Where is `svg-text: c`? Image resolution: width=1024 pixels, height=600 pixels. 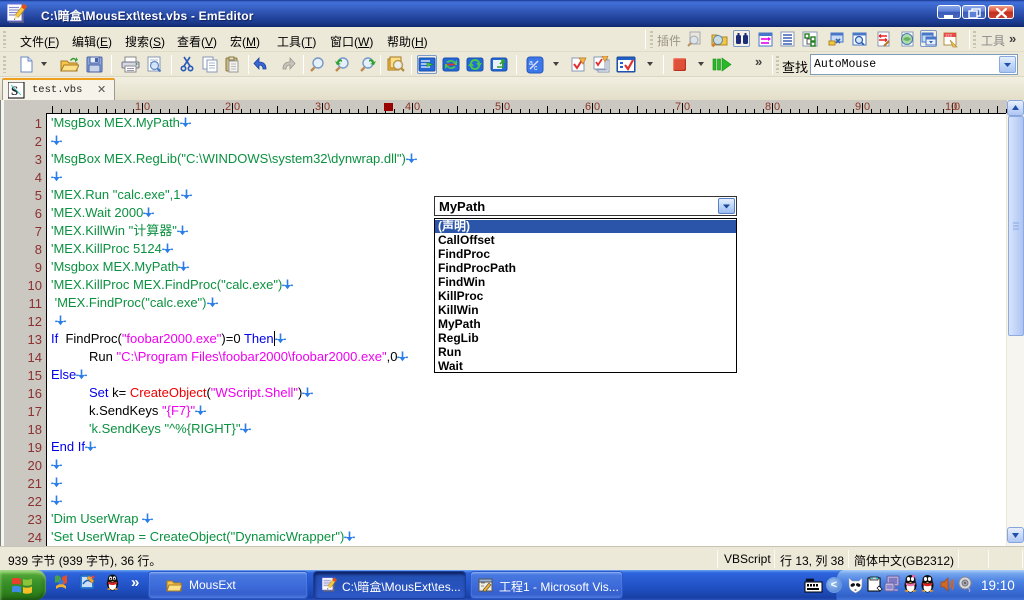
svg-text: c is located at coordinates (536, 68).